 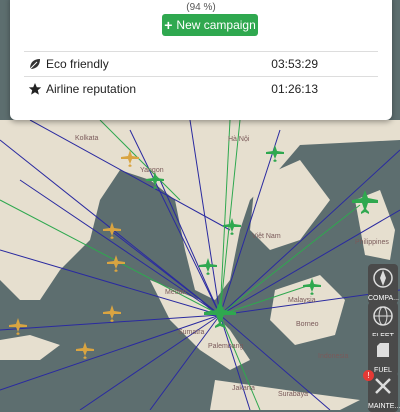 What do you see at coordinates (86, 138) in the screenshot?
I see `map-label: Kolkata` at bounding box center [86, 138].